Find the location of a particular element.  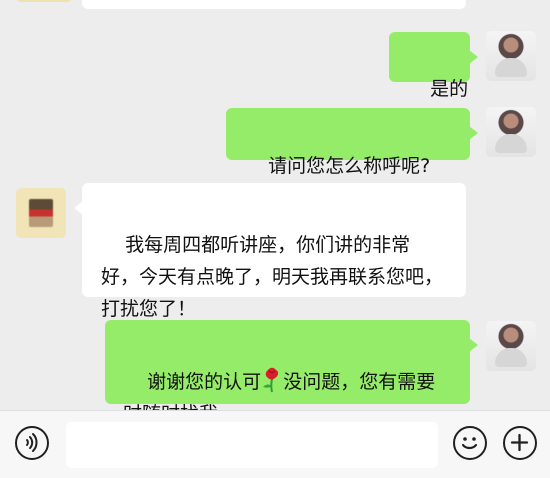

message-text: 我每周四都听讲座，你们讲的非常好，今天有点晚了，明天我再联系您吧，打扰您了！ is located at coordinates (272, 277).